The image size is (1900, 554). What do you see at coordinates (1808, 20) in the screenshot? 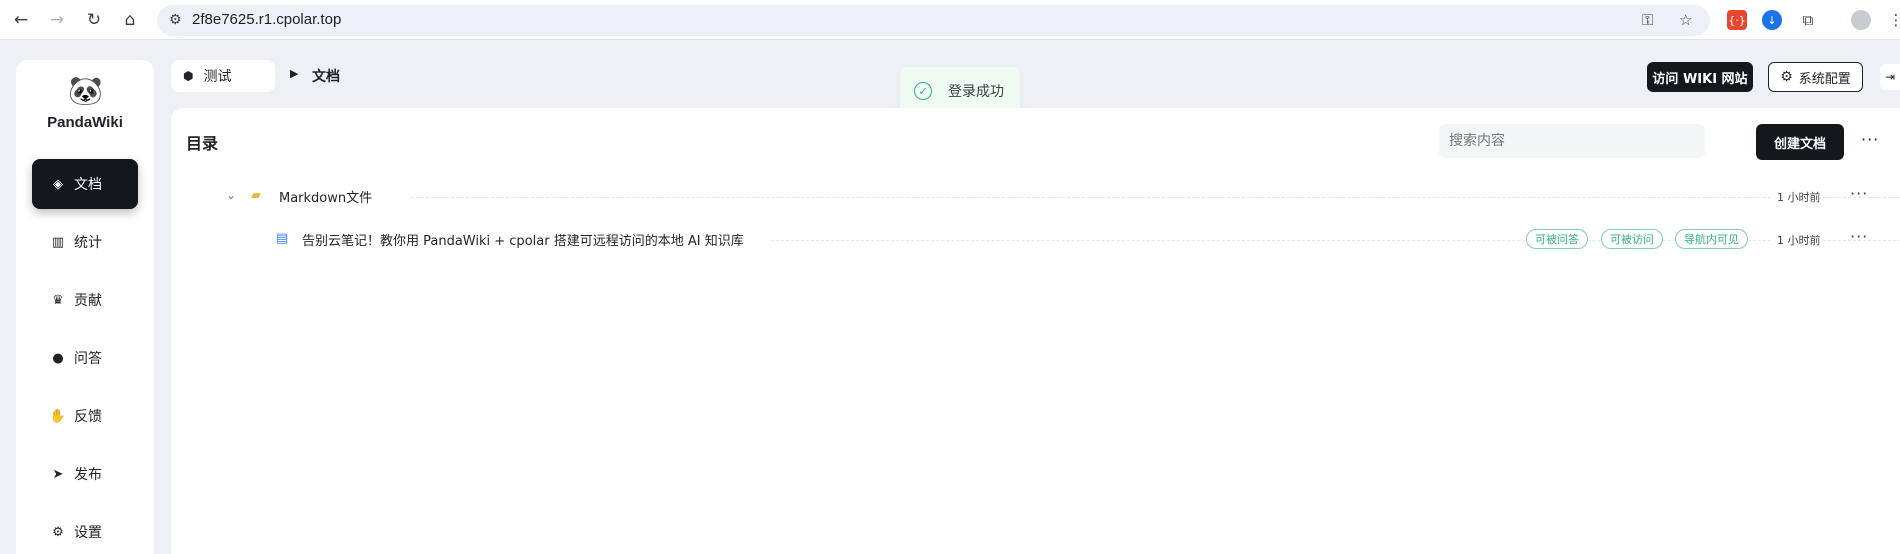
I see `extensions-puzzle-icon: ⧉` at bounding box center [1808, 20].